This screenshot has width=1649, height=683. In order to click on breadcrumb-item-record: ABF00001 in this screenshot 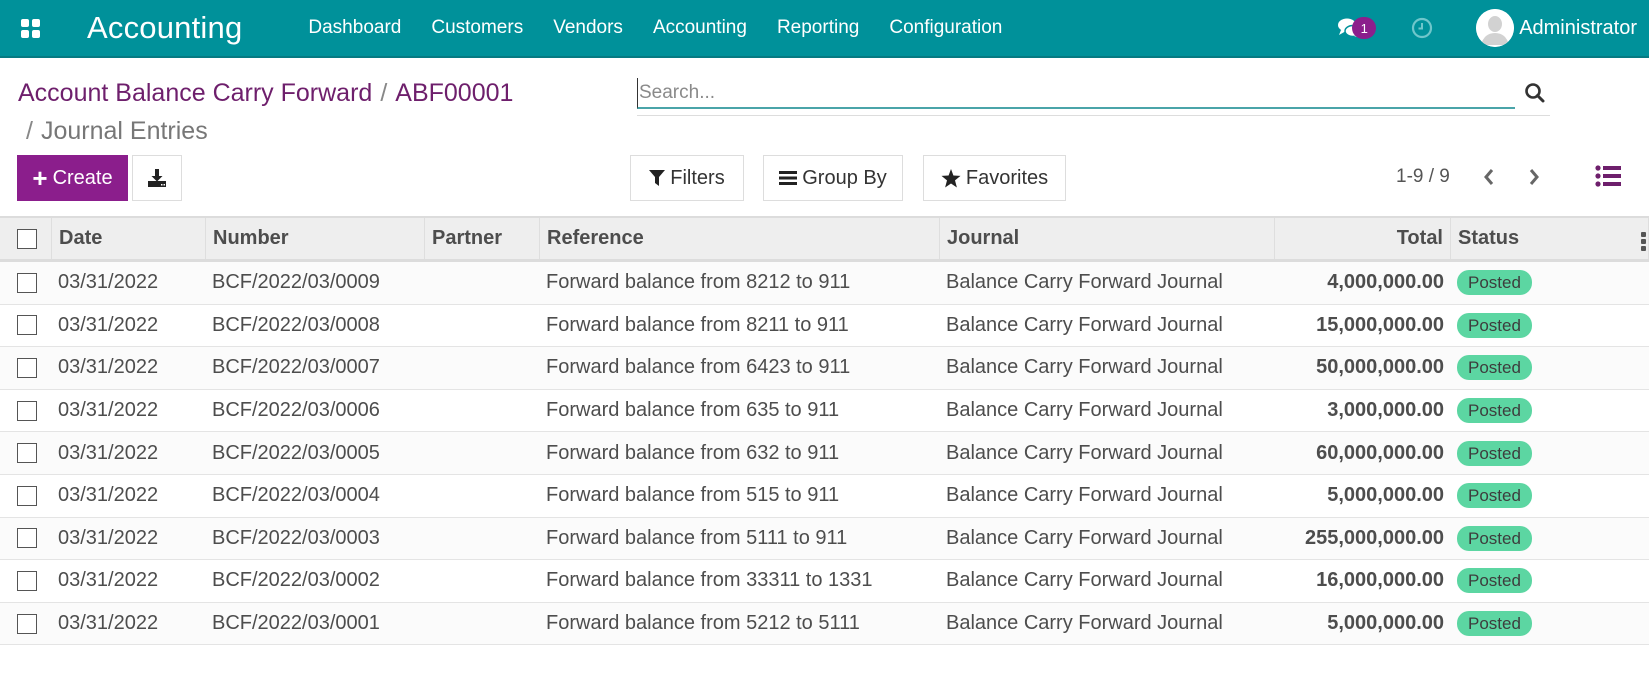, I will do `click(454, 93)`.